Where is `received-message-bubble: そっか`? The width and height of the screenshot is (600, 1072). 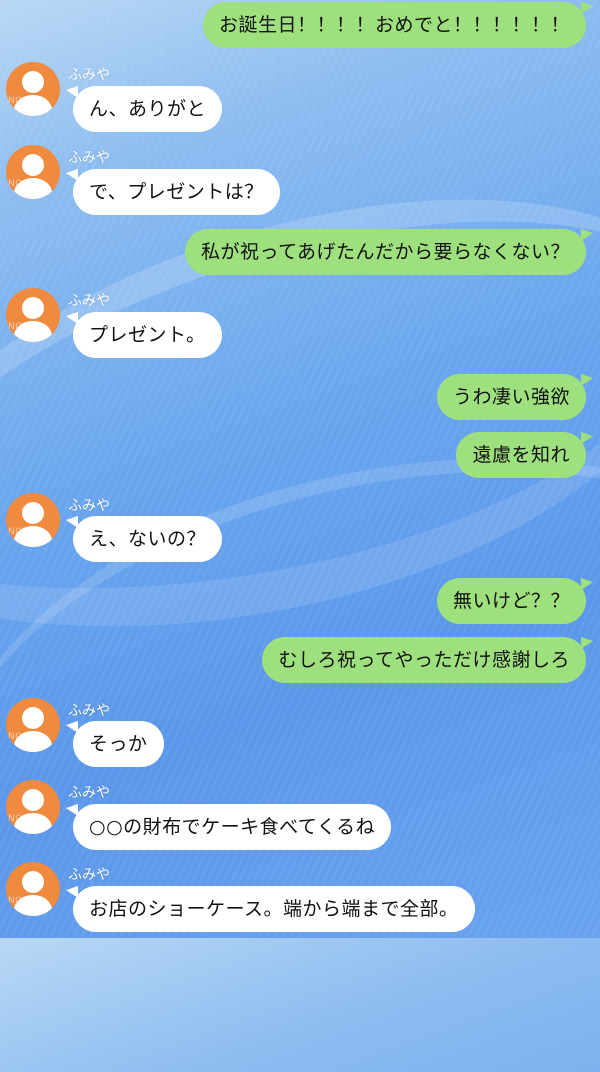
received-message-bubble: そっか is located at coordinates (118, 744).